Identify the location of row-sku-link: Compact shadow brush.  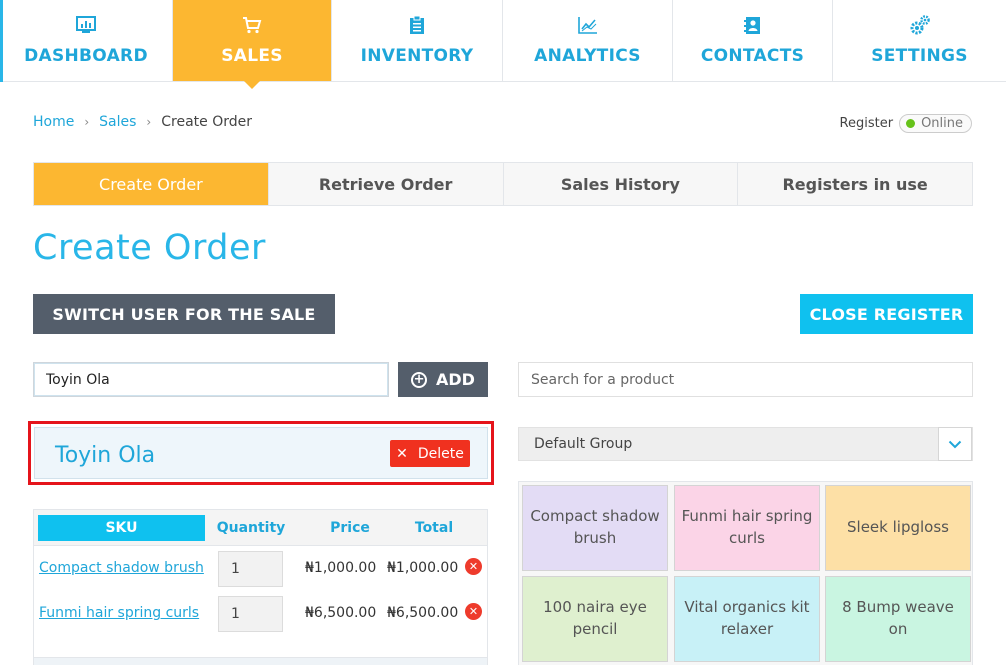
(121, 568).